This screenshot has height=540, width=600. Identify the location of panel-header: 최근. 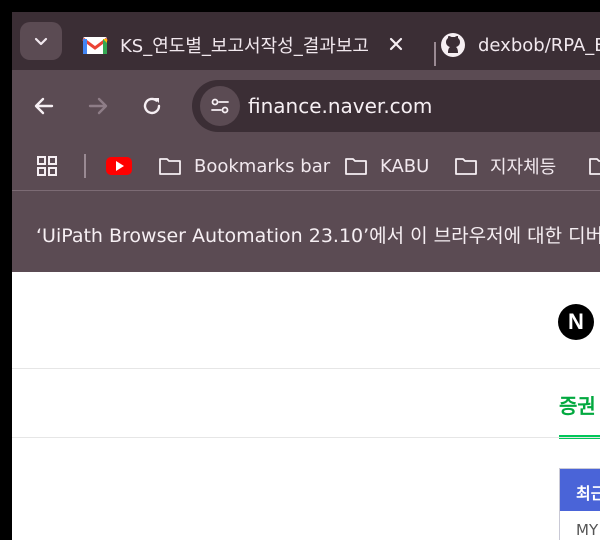
(580, 490).